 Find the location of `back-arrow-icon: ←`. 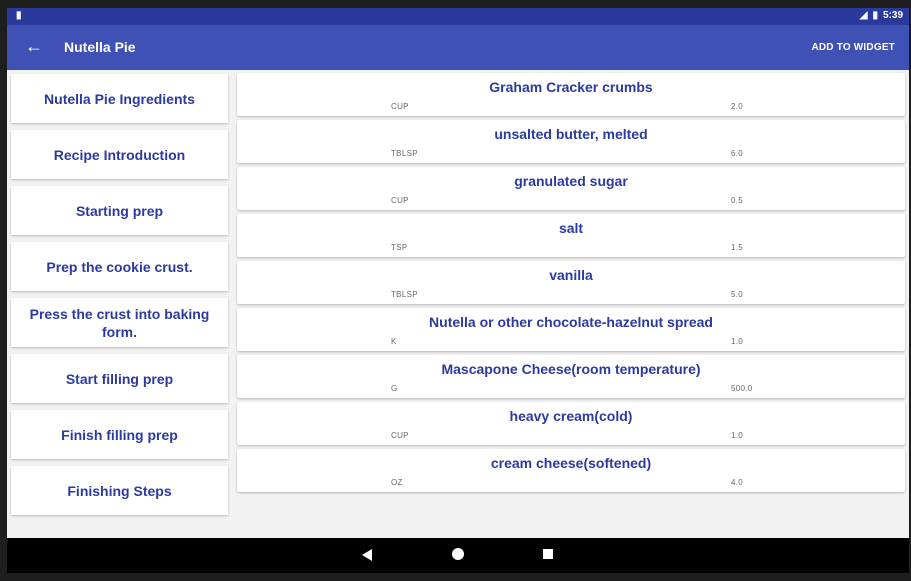

back-arrow-icon: ← is located at coordinates (34, 46).